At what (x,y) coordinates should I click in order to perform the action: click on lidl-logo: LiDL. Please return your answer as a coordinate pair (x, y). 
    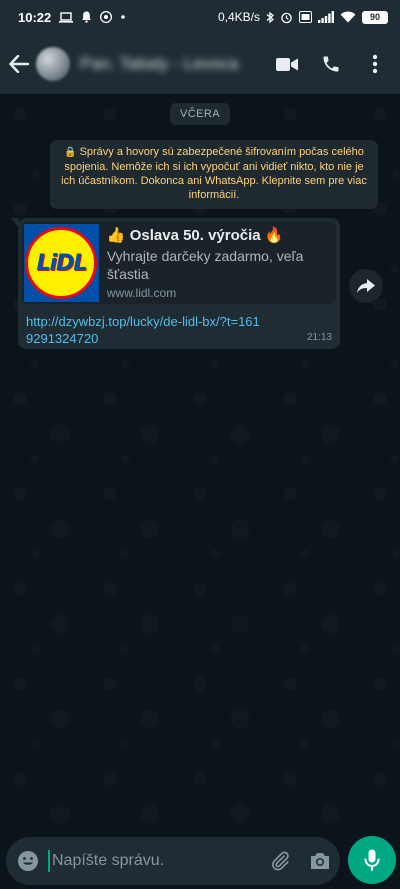
    Looking at the image, I should click on (61, 263).